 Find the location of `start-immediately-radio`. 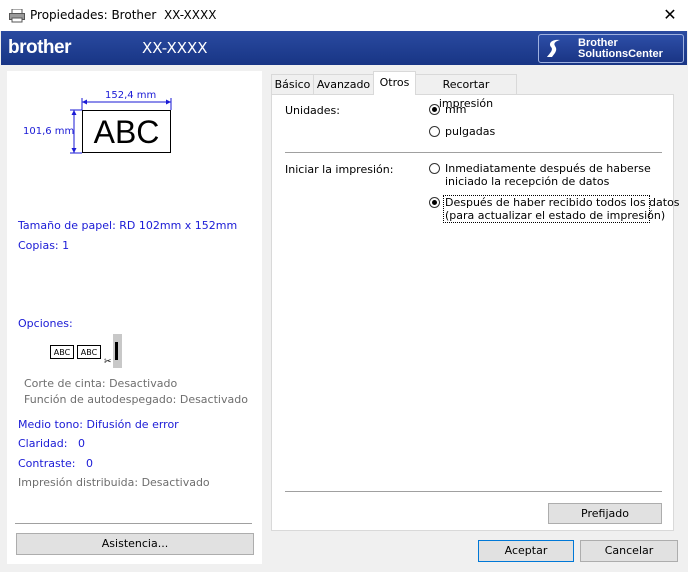

start-immediately-radio is located at coordinates (434, 168).